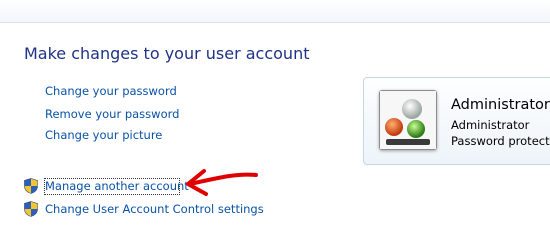 This screenshot has height=243, width=550. What do you see at coordinates (111, 91) in the screenshot?
I see `change-password-link: Change your password` at bounding box center [111, 91].